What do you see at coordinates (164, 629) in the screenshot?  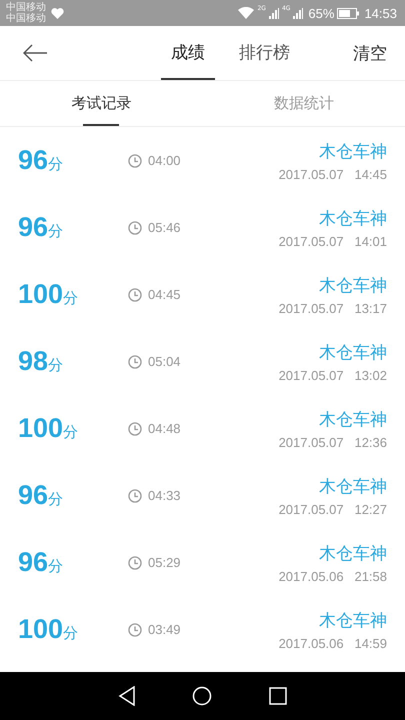 I see `exam-duration: 03:49` at bounding box center [164, 629].